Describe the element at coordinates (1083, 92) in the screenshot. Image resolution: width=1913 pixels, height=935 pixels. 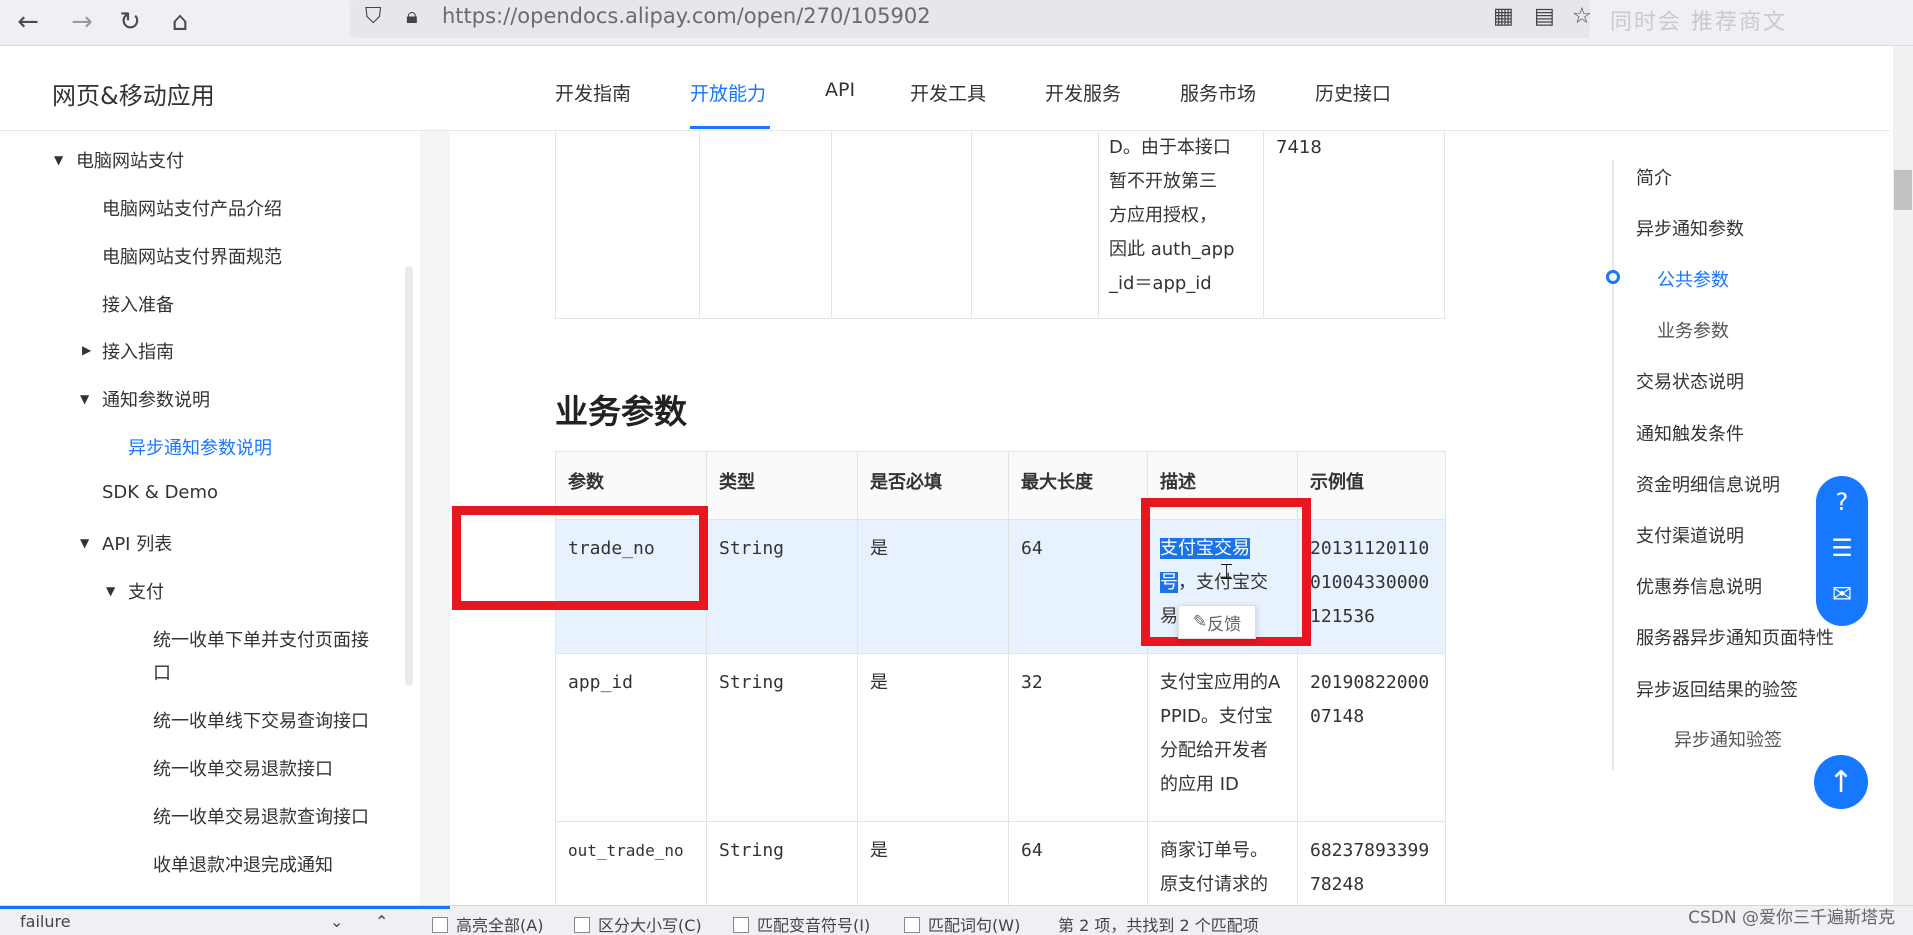
I see `nav-dev-services: 开发服务` at that location.